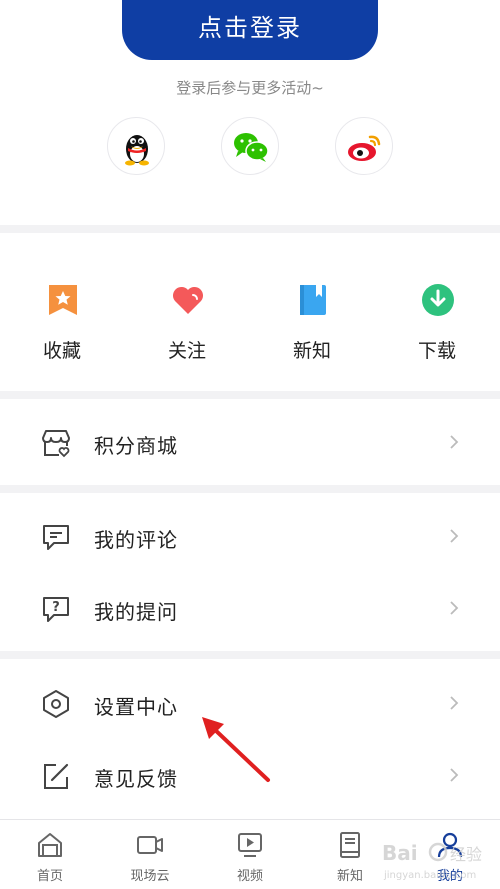 This screenshot has height=889, width=500. Describe the element at coordinates (56, 537) in the screenshot. I see `comment-icon` at that location.